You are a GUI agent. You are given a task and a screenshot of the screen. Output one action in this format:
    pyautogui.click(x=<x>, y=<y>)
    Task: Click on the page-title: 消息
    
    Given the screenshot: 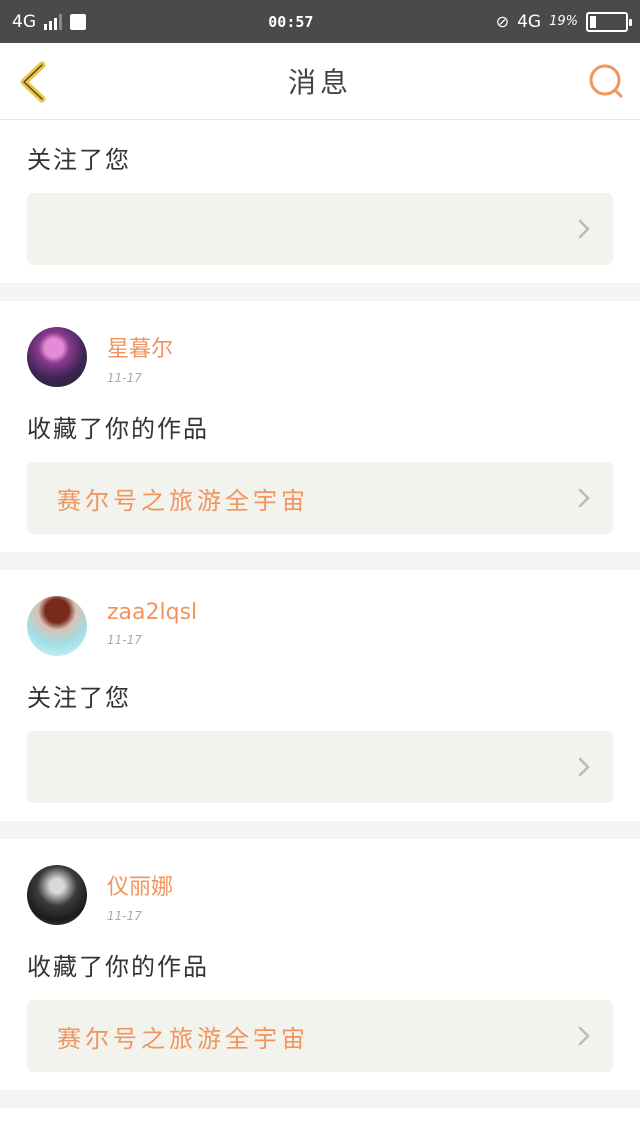 What is the action you would take?
    pyautogui.click(x=319, y=82)
    